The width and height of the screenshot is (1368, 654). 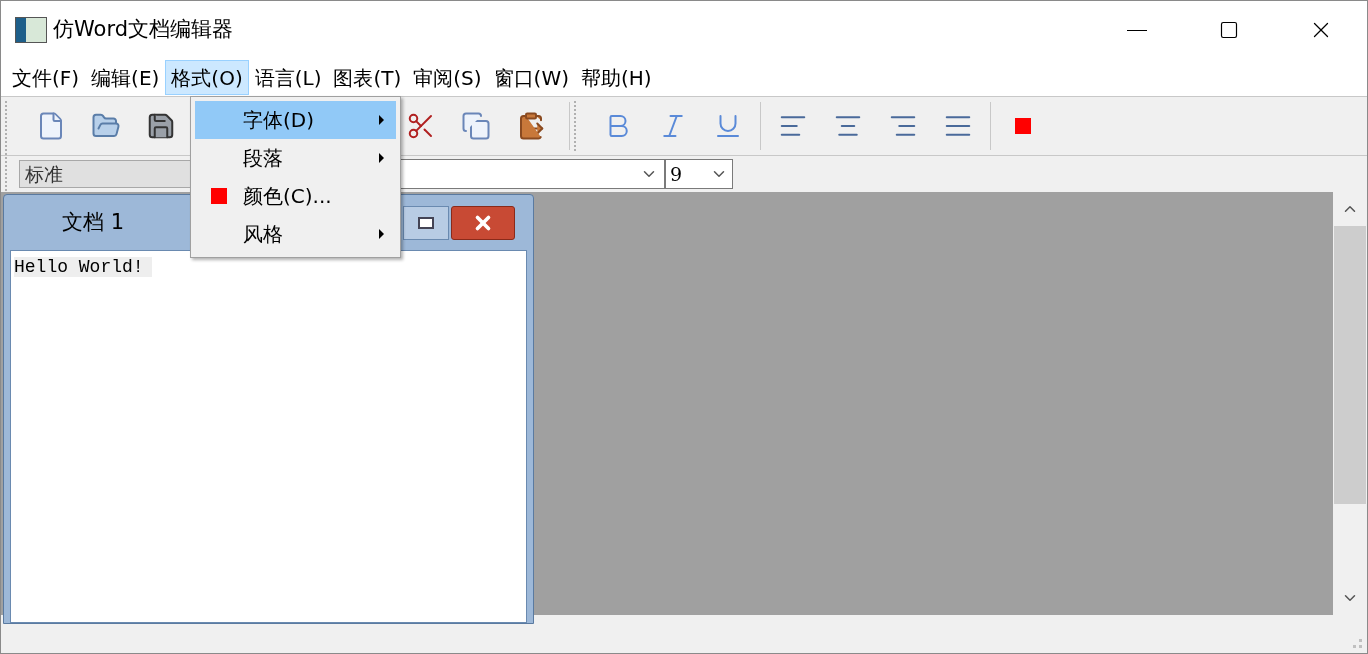 I want to click on menu-item: 文件(F), so click(x=46, y=77).